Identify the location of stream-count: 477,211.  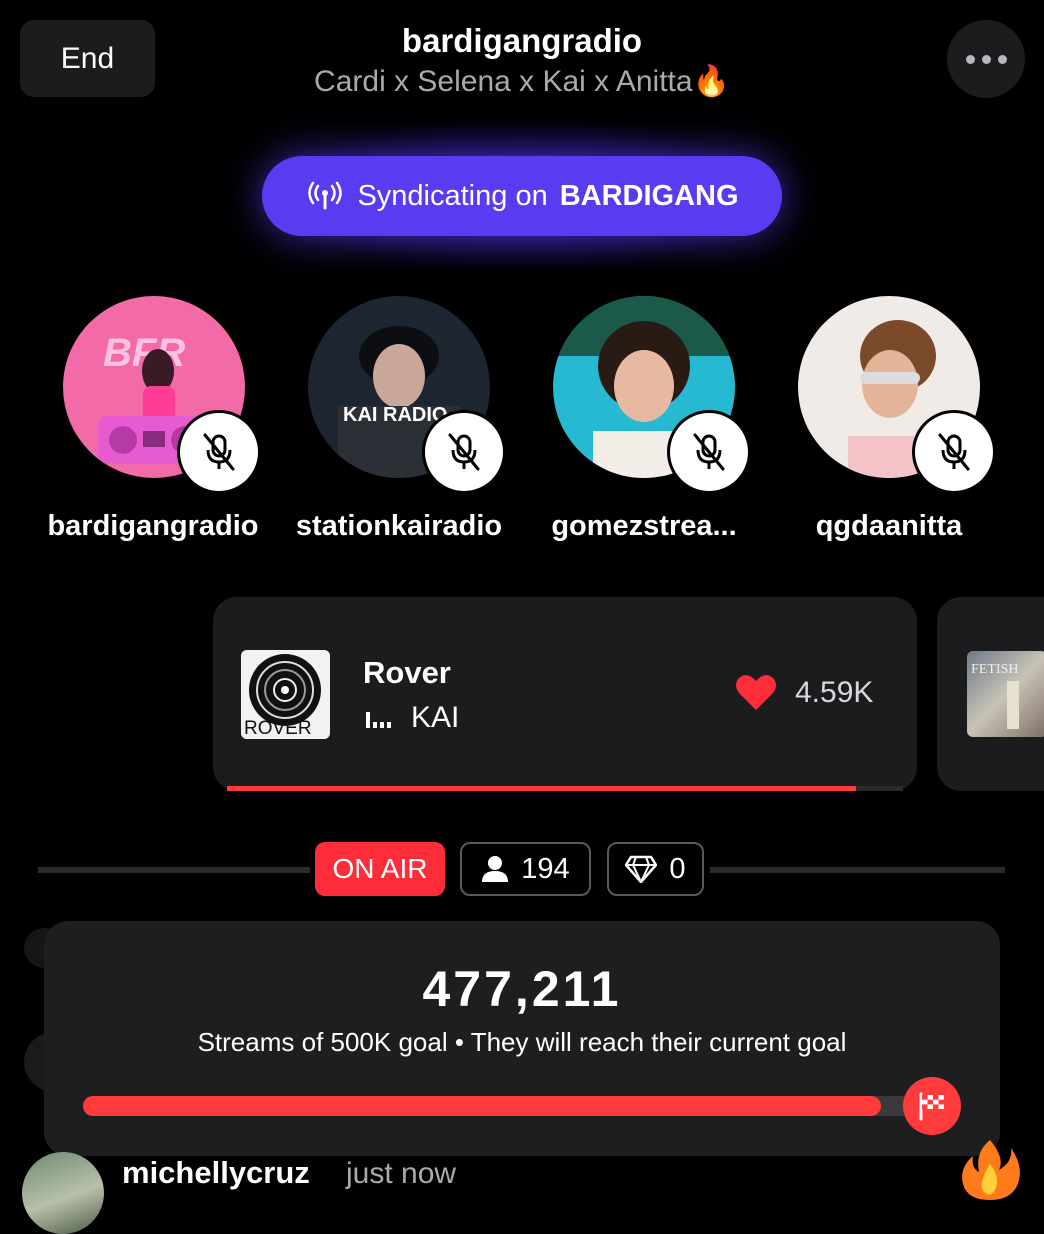
(522, 989).